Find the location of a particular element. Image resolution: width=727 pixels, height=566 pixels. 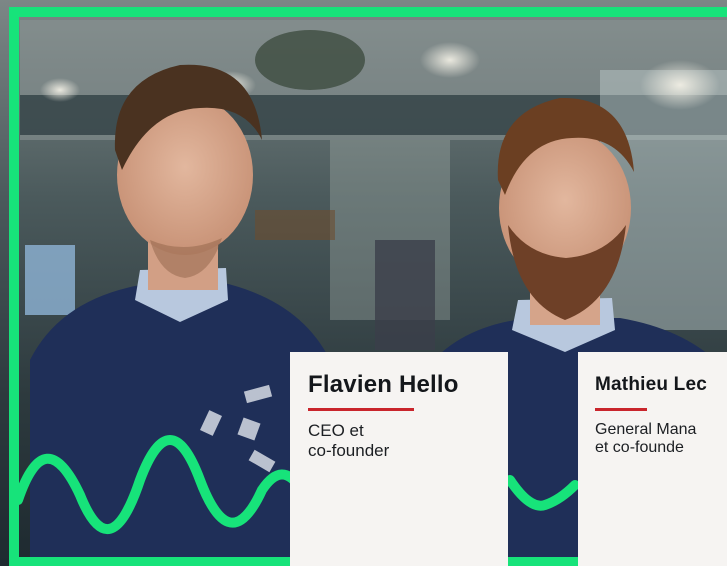

person-role: CEO et co-founder is located at coordinates (349, 440).